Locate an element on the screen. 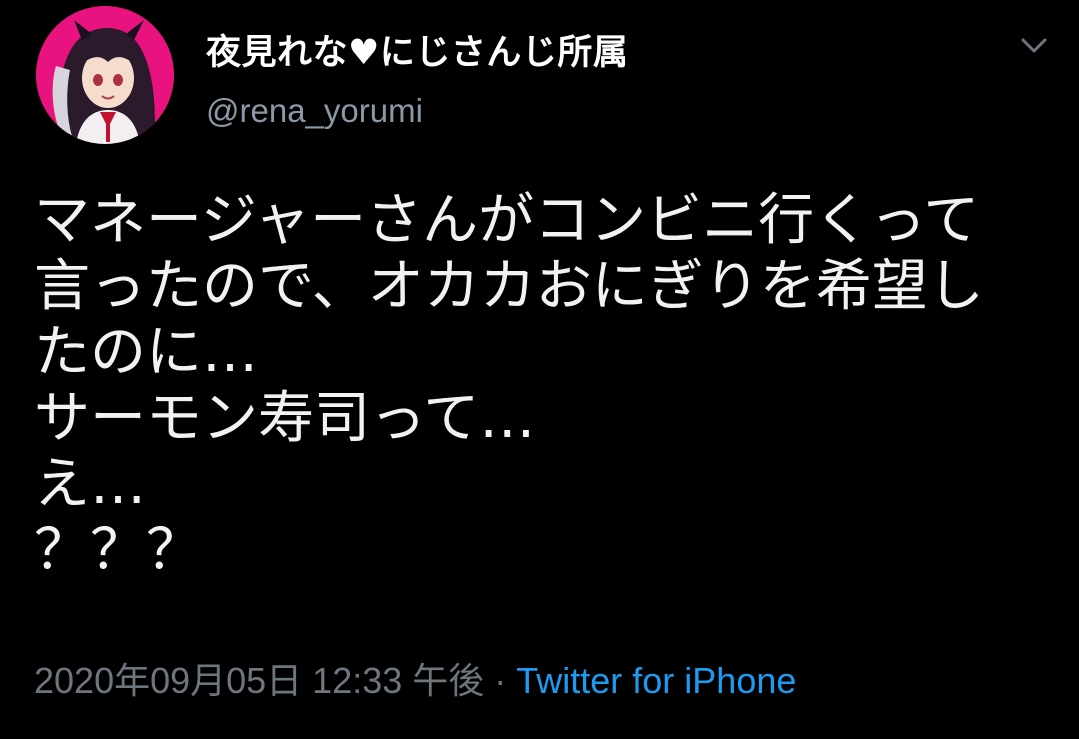  user-avatar is located at coordinates (105, 75).